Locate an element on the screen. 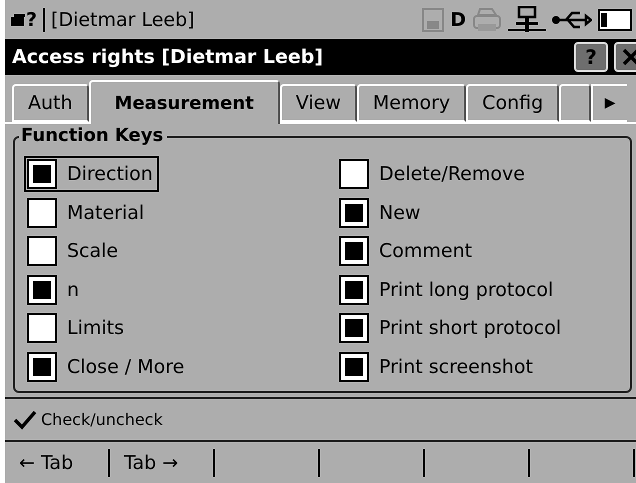 The width and height of the screenshot is (636, 483). tab-scroll-button: ▶ is located at coordinates (609, 103).